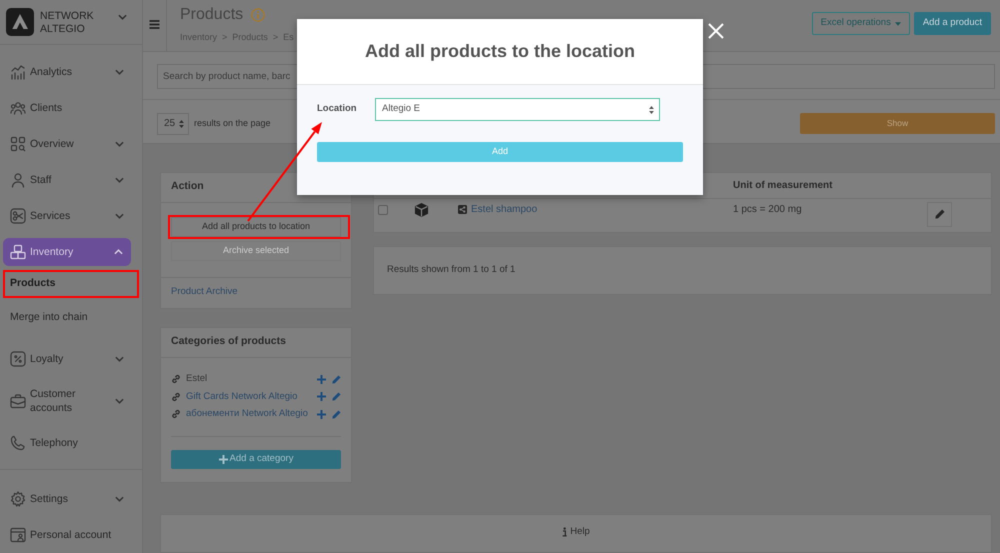 The height and width of the screenshot is (553, 1000). What do you see at coordinates (232, 124) in the screenshot?
I see `page-size-label: results on the page` at bounding box center [232, 124].